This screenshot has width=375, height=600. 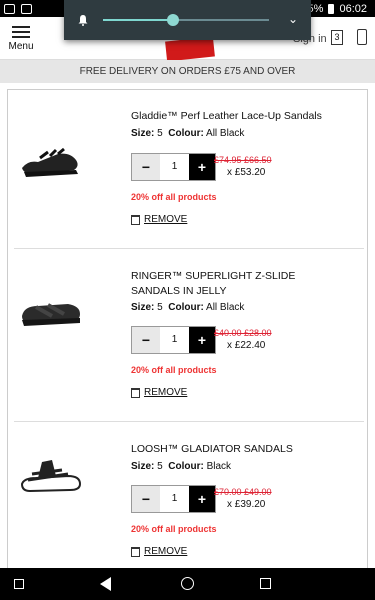 I want to click on android-navigation-bar, so click(x=187, y=584).